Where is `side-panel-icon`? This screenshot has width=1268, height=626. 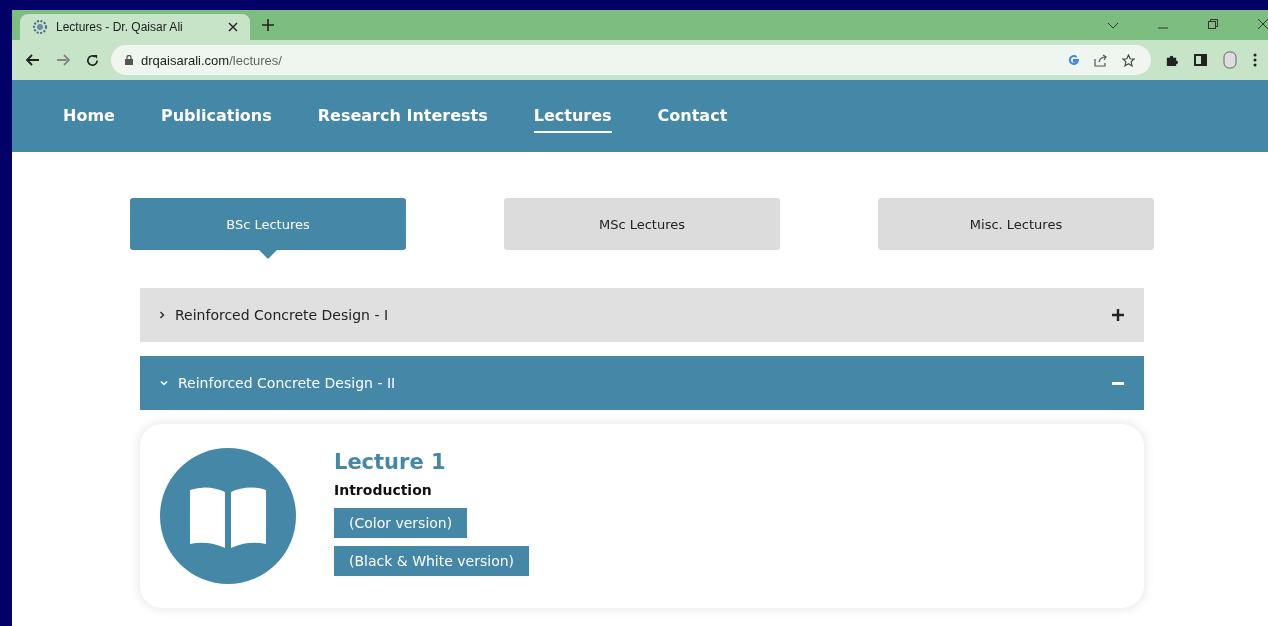
side-panel-icon is located at coordinates (1200, 60).